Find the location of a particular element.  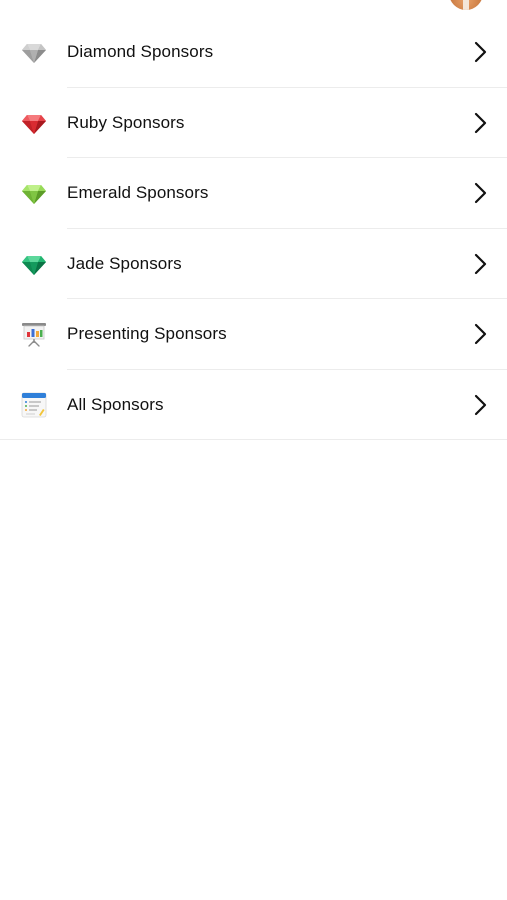

list-document-icon is located at coordinates (34, 405).